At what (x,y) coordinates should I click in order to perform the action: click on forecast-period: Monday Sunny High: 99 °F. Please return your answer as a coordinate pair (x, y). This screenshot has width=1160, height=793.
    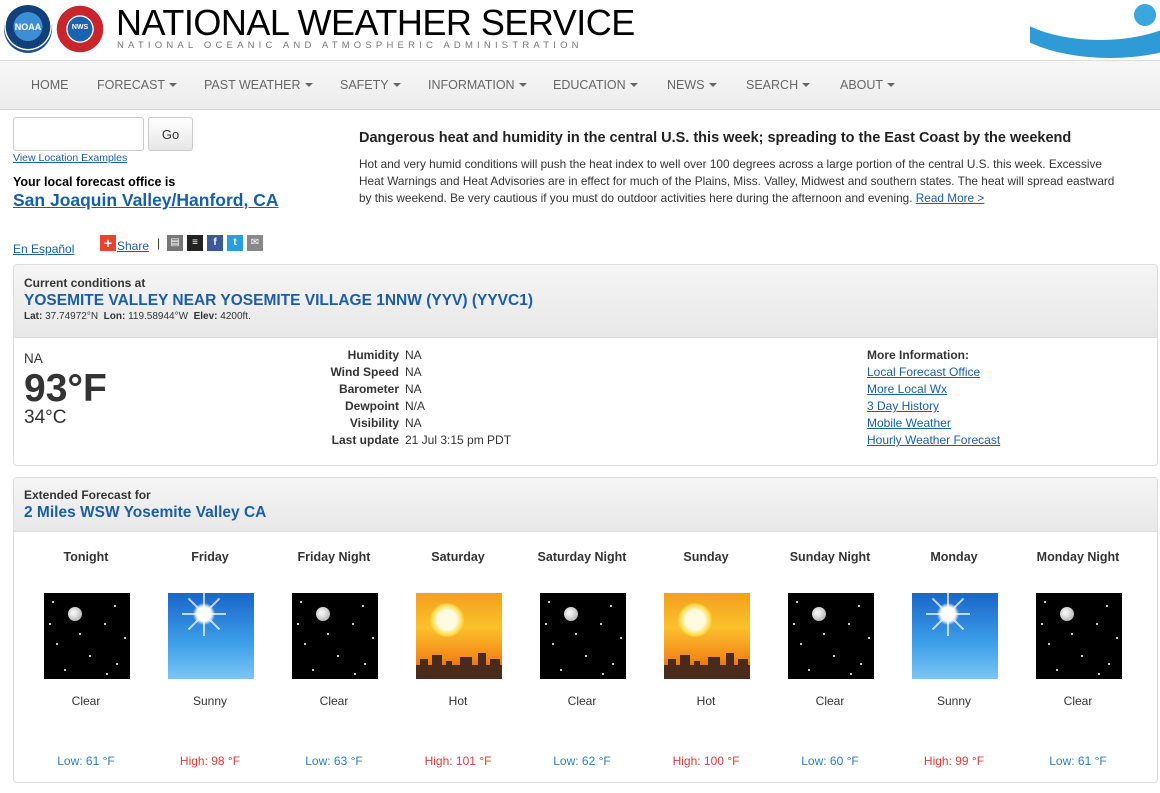
    Looking at the image, I should click on (954, 654).